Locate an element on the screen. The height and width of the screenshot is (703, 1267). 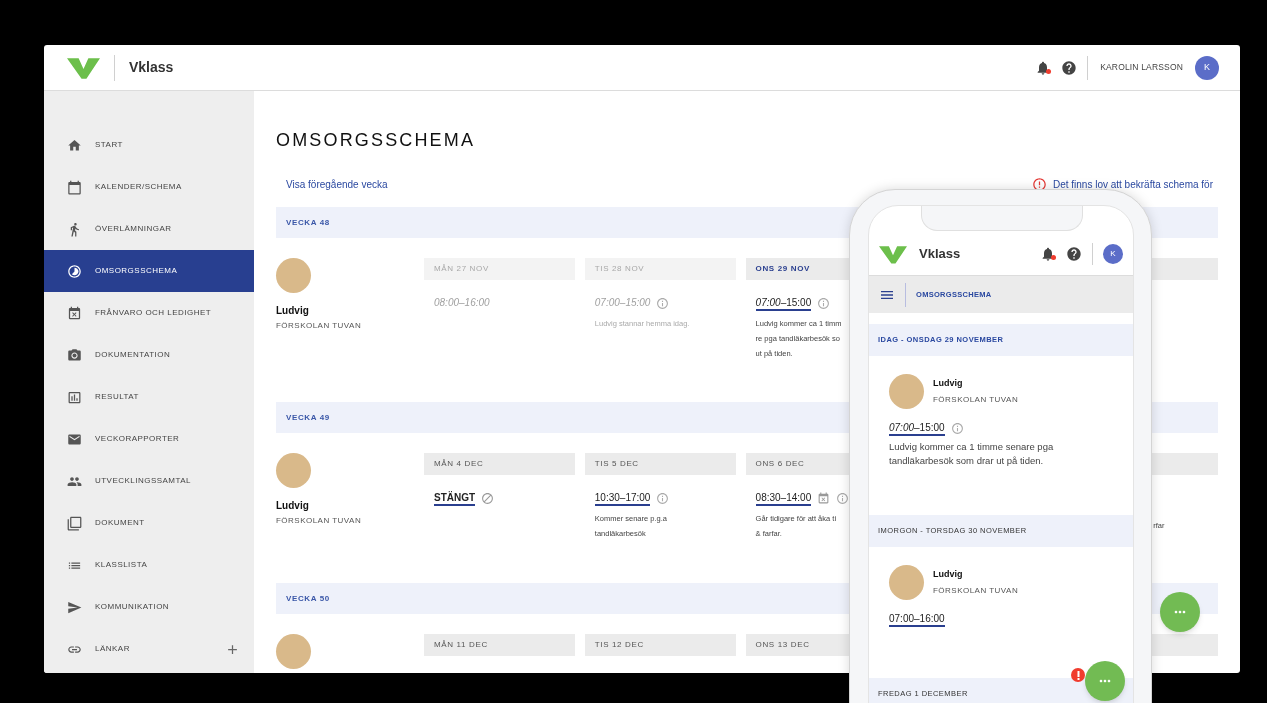
sidebar-item: DOKUMENT is located at coordinates (149, 523).